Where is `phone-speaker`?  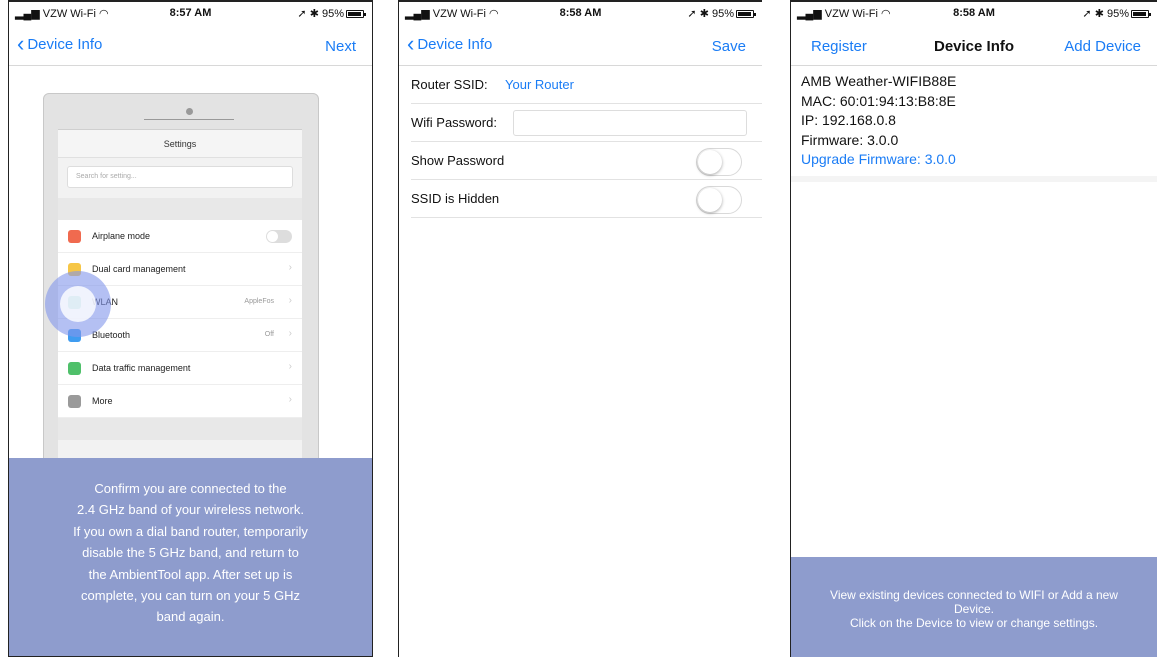
phone-speaker is located at coordinates (189, 119).